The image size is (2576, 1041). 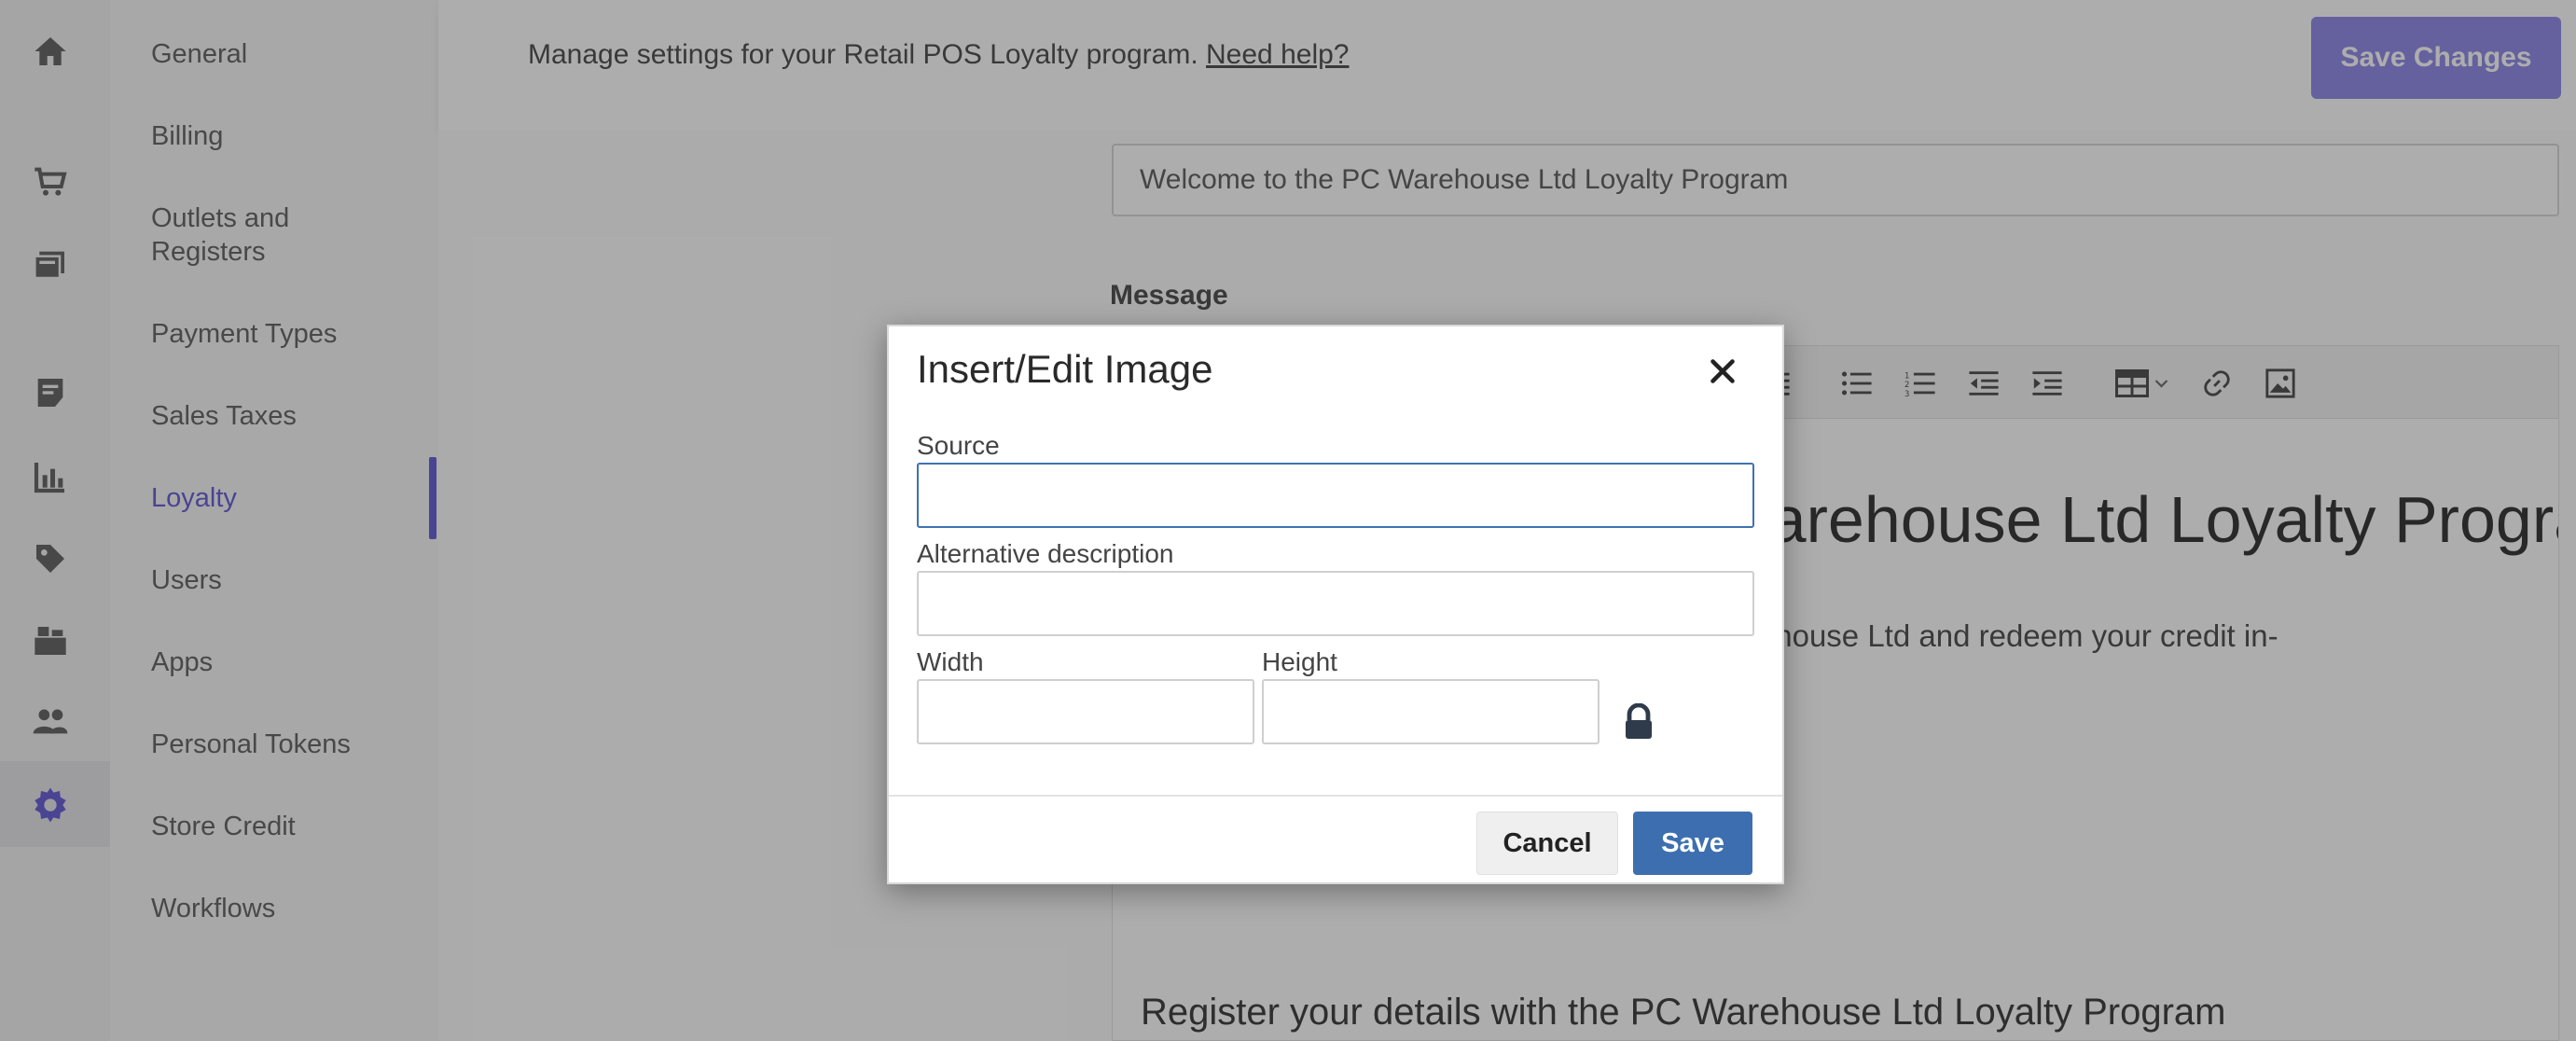 I want to click on dialog-divider, so click(x=1335, y=796).